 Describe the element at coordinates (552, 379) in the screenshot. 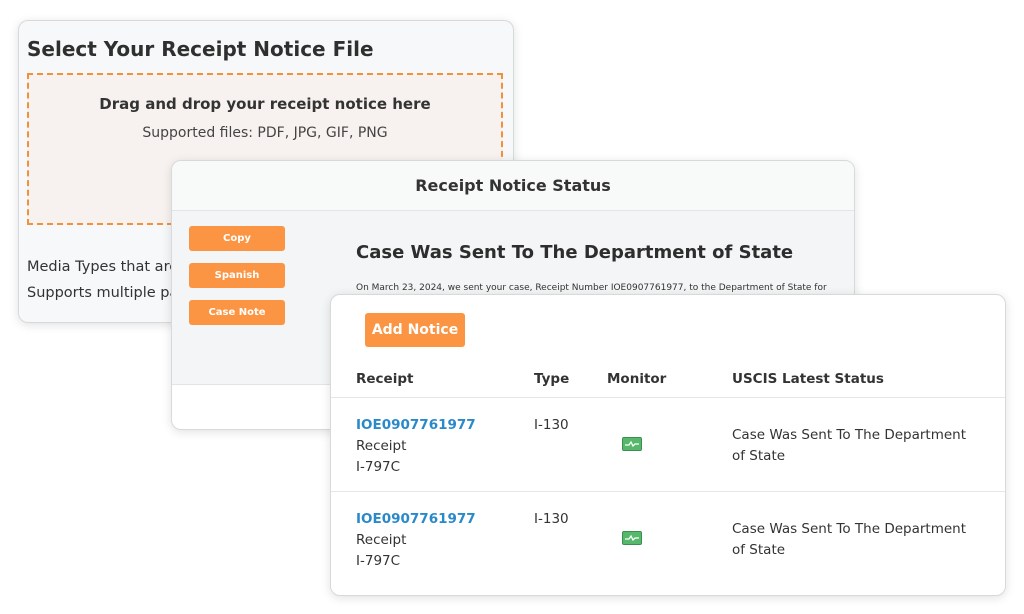

I see `column-header-type: Type` at that location.